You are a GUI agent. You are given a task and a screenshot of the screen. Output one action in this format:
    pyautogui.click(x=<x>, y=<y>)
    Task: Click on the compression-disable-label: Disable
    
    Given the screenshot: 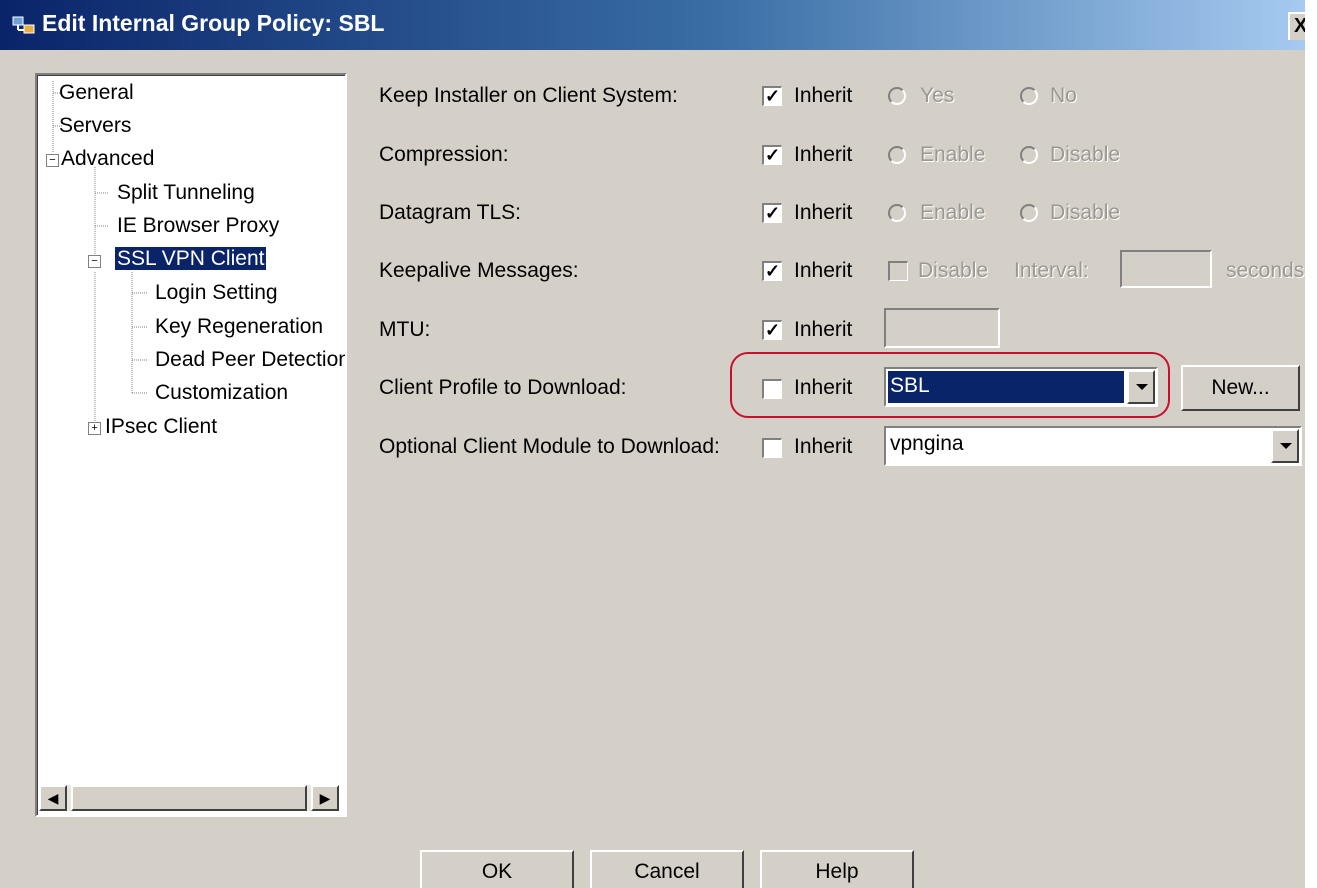 What is the action you would take?
    pyautogui.click(x=1085, y=154)
    